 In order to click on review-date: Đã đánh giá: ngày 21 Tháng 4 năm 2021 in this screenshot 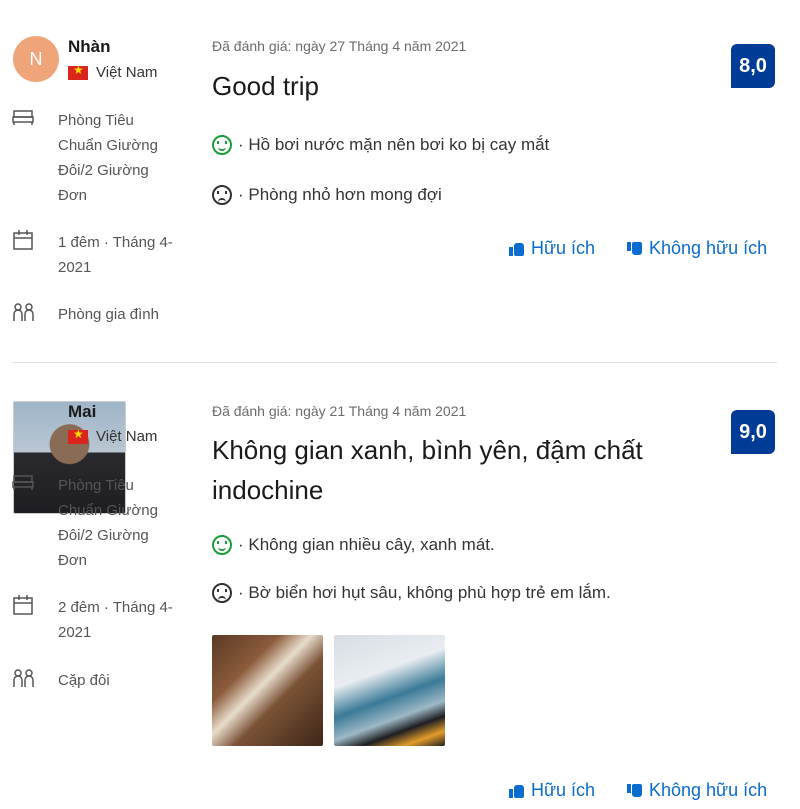, I will do `click(339, 411)`.